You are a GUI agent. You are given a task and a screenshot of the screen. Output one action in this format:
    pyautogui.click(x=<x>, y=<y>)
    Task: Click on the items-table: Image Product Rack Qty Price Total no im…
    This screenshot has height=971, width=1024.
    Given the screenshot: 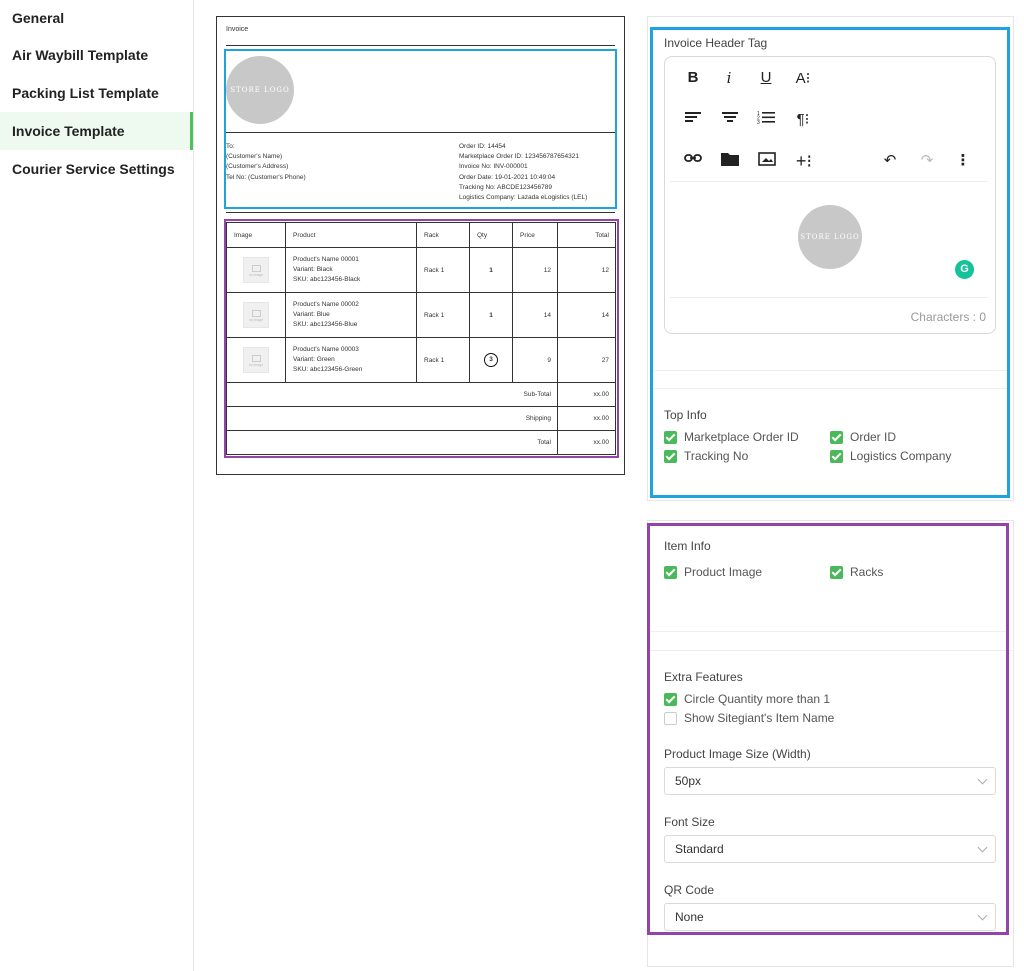 What is the action you would take?
    pyautogui.click(x=421, y=338)
    